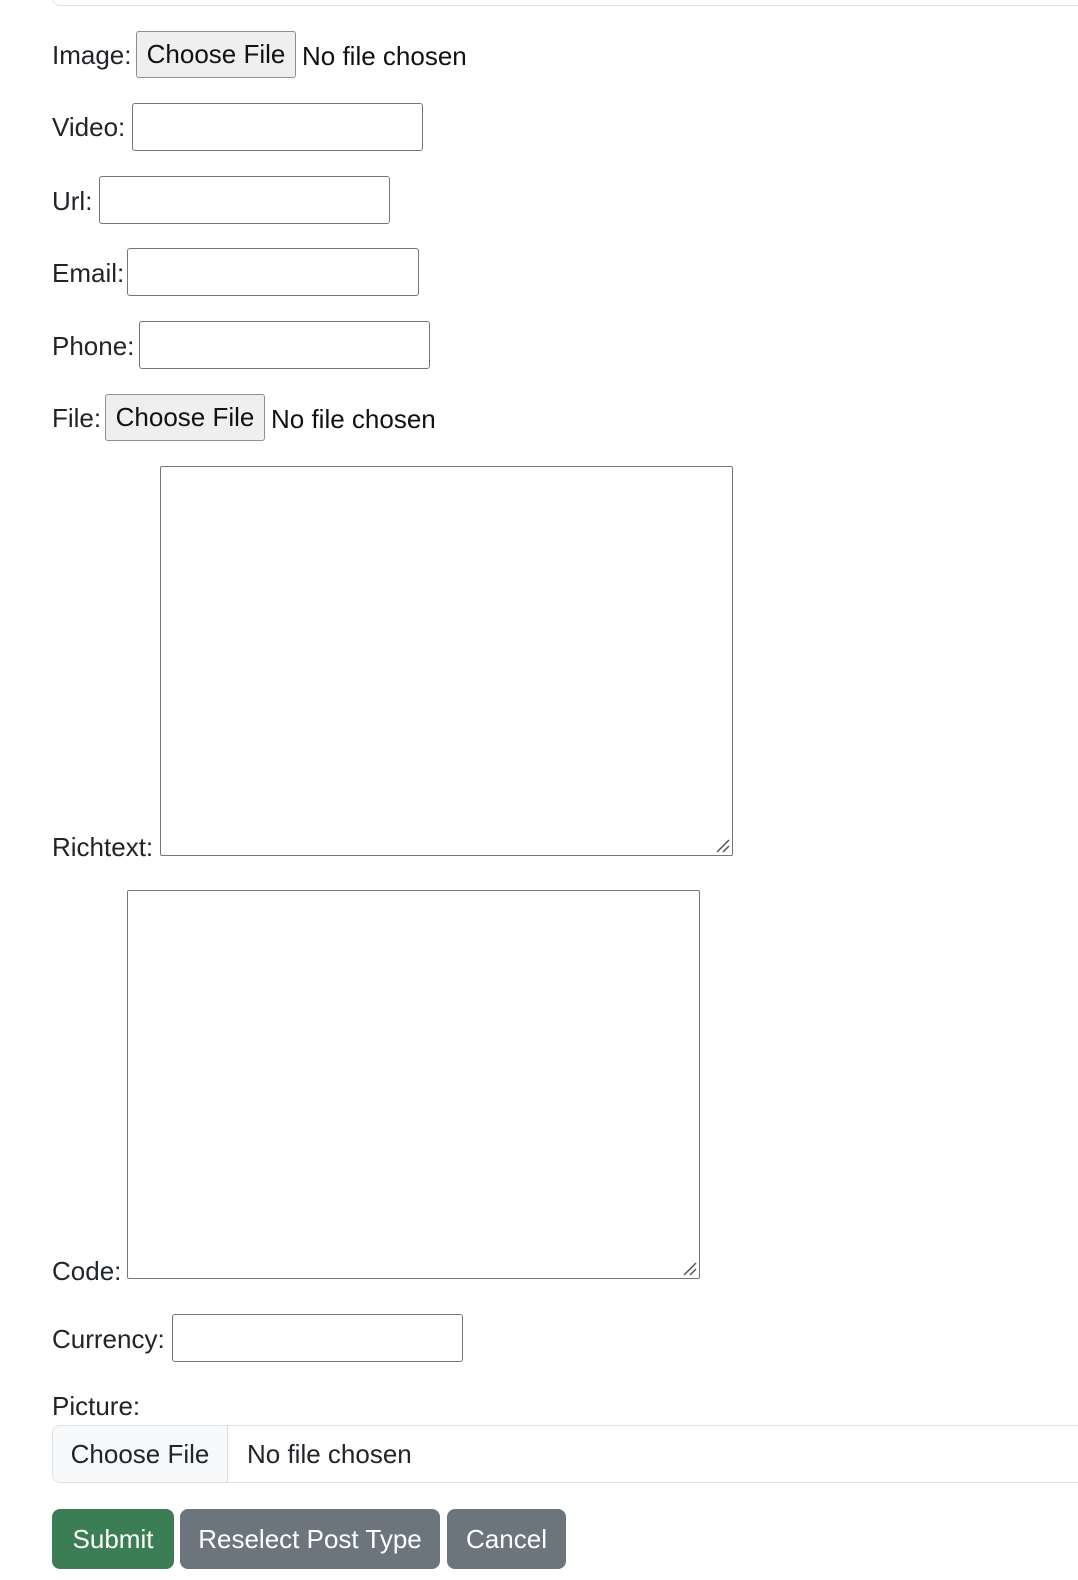 The width and height of the screenshot is (1078, 1580). I want to click on code-label: Code:, so click(87, 1271).